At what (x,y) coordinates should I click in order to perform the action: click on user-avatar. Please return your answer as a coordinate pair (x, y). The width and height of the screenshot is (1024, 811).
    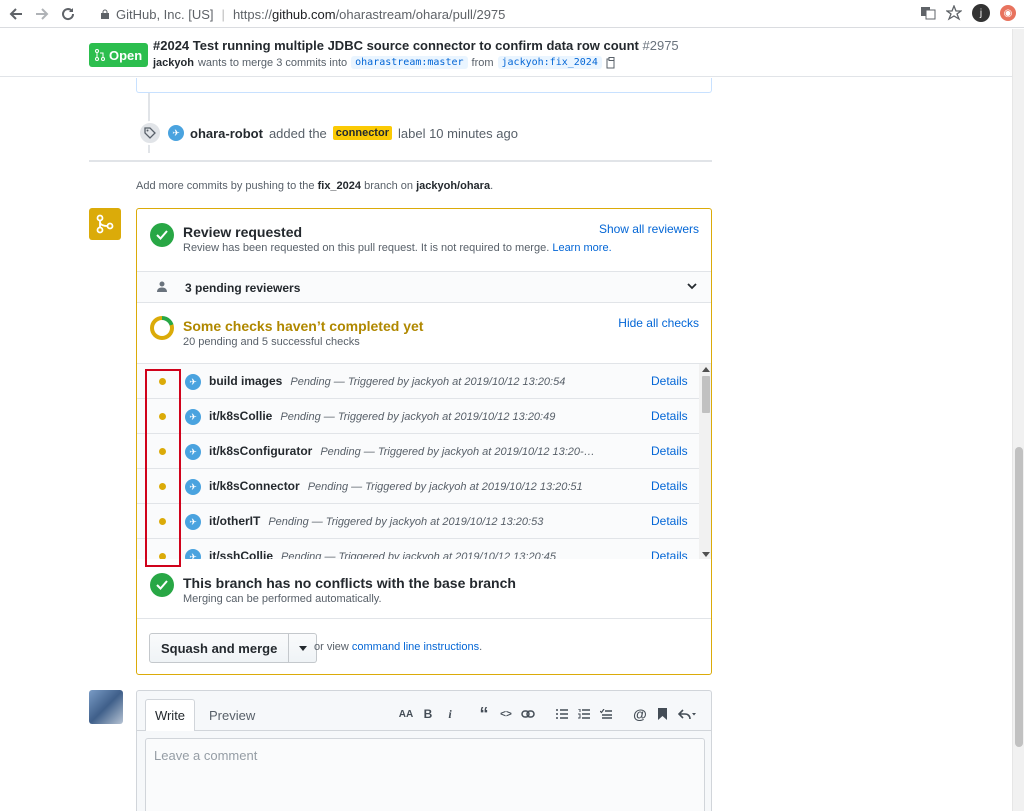
    Looking at the image, I should click on (106, 707).